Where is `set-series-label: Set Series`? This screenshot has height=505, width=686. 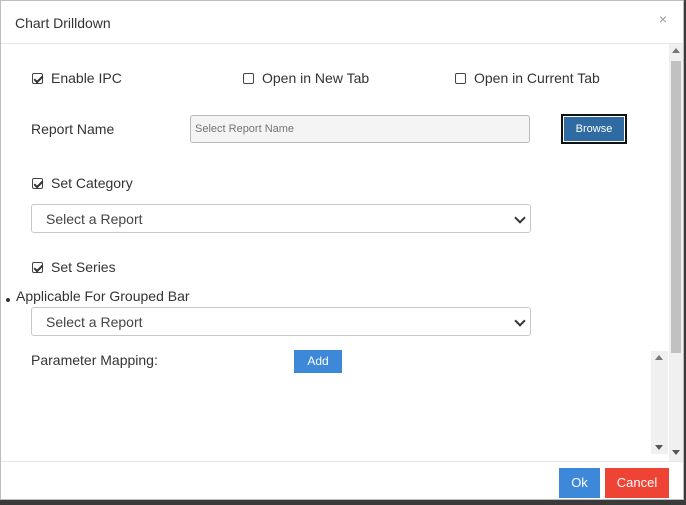
set-series-label: Set Series is located at coordinates (83, 267).